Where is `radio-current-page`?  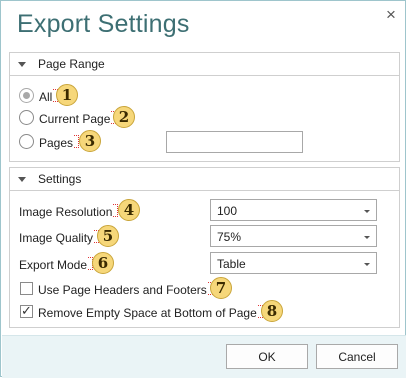 radio-current-page is located at coordinates (26, 117).